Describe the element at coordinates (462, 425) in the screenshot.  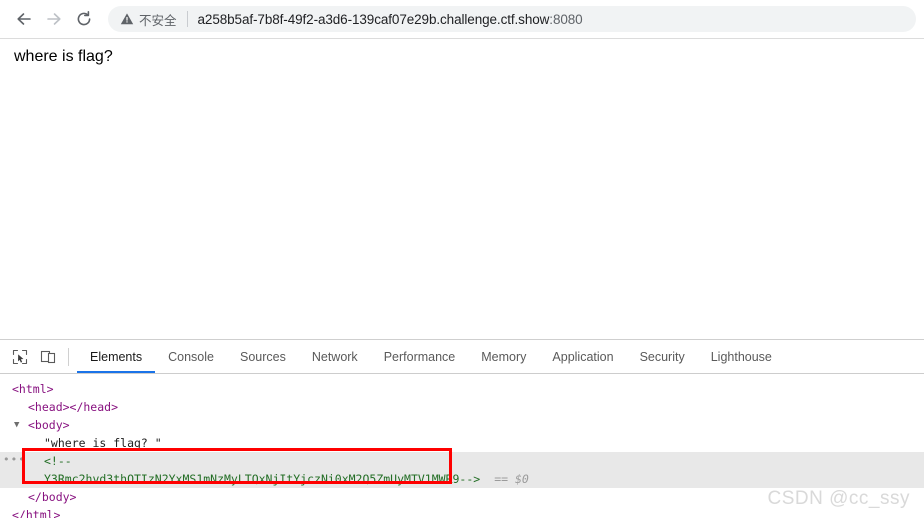
I see `dom-row-body-open: ▼ <body>` at that location.